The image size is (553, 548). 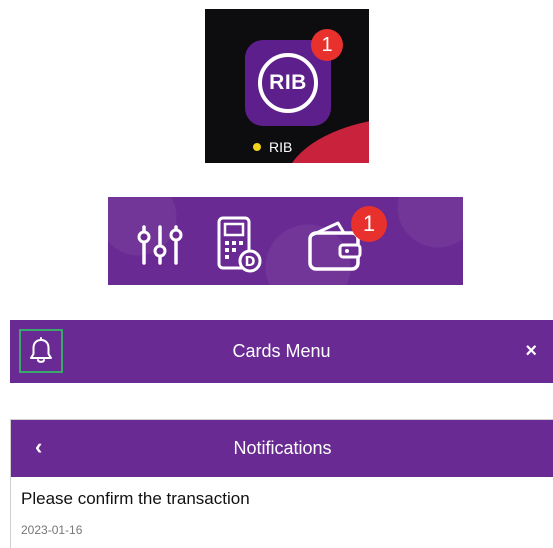 I want to click on notifications-header: Notifications ‹, so click(x=282, y=448).